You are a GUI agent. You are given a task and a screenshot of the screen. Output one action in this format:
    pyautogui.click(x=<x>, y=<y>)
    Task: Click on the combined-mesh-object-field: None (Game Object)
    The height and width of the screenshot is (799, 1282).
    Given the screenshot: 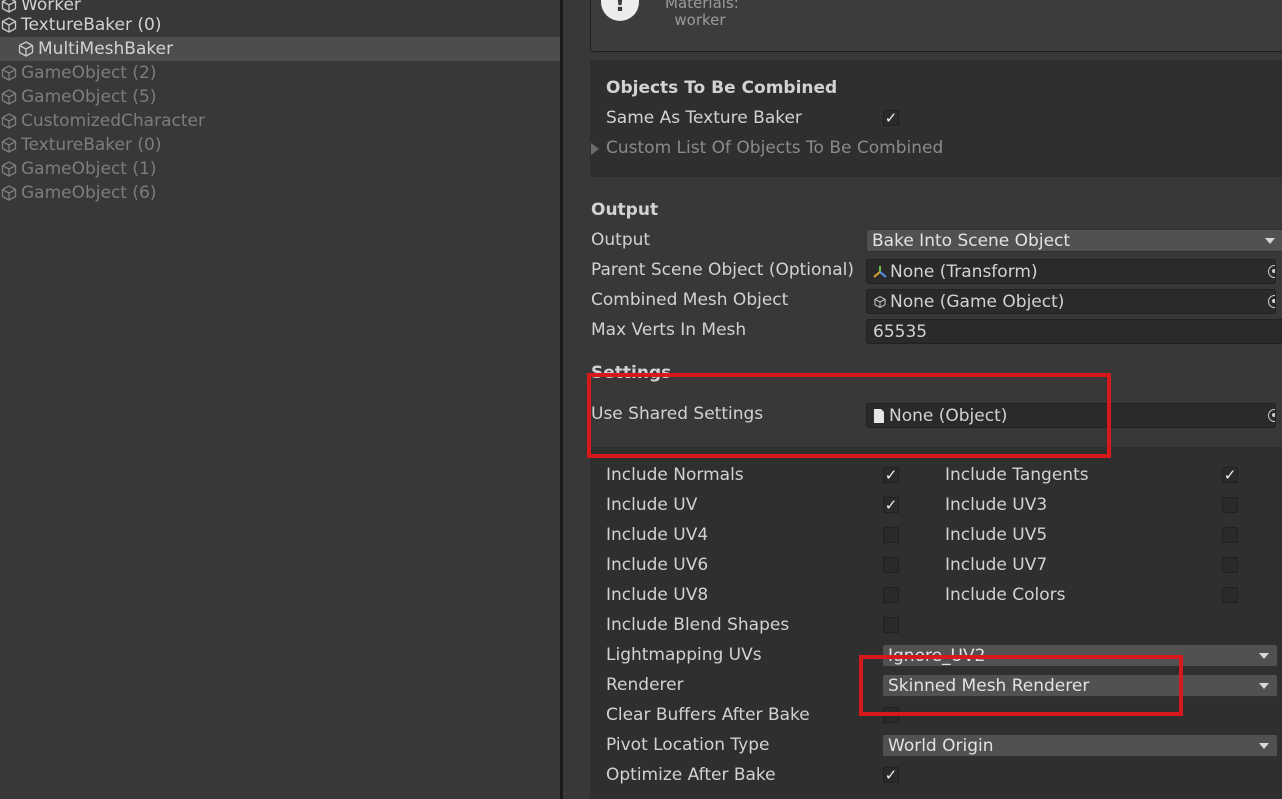 What is the action you would take?
    pyautogui.click(x=1071, y=301)
    